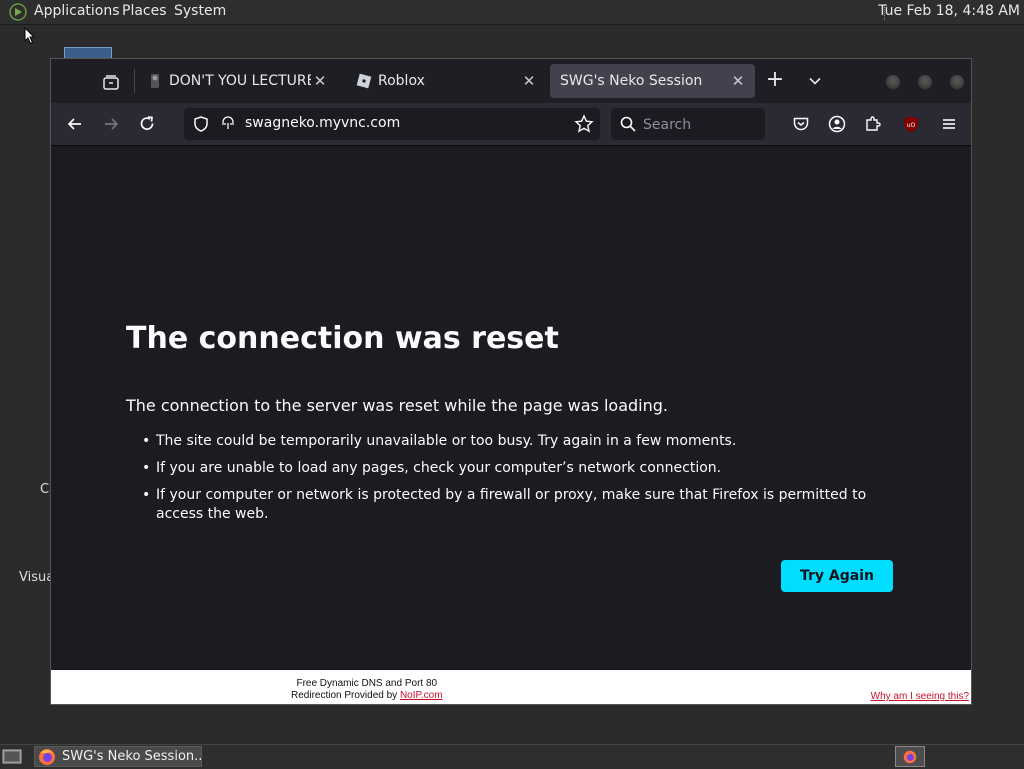  I want to click on svg-text: uO, so click(911, 125).